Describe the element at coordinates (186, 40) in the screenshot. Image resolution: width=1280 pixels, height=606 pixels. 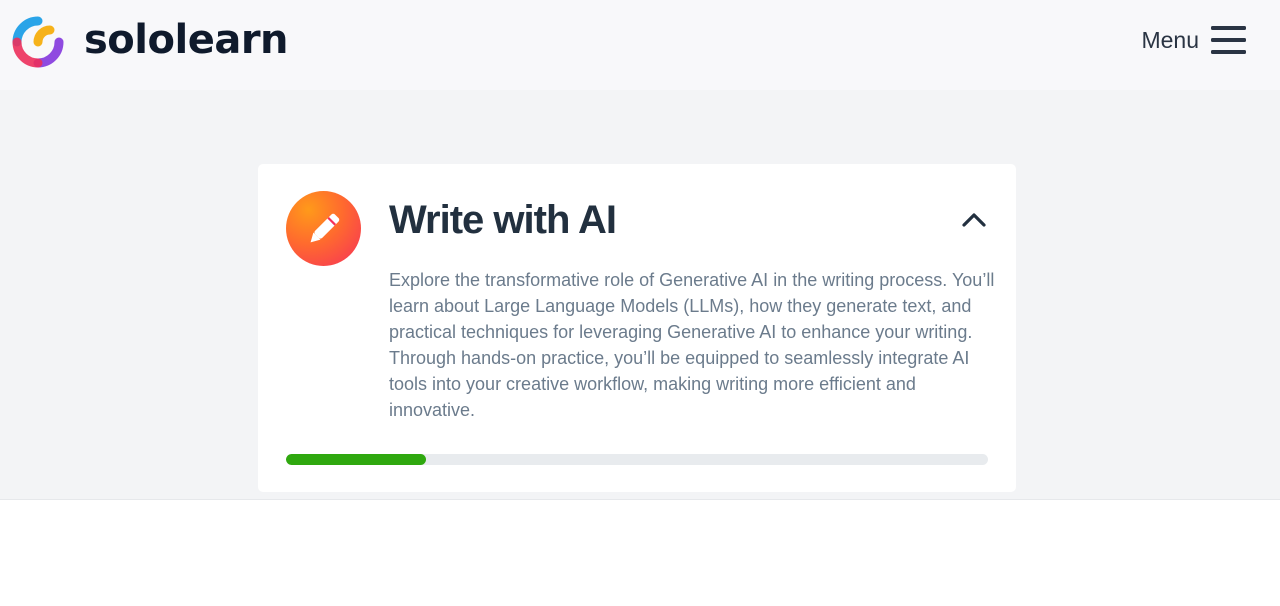
I see `brand-name: sololearn` at that location.